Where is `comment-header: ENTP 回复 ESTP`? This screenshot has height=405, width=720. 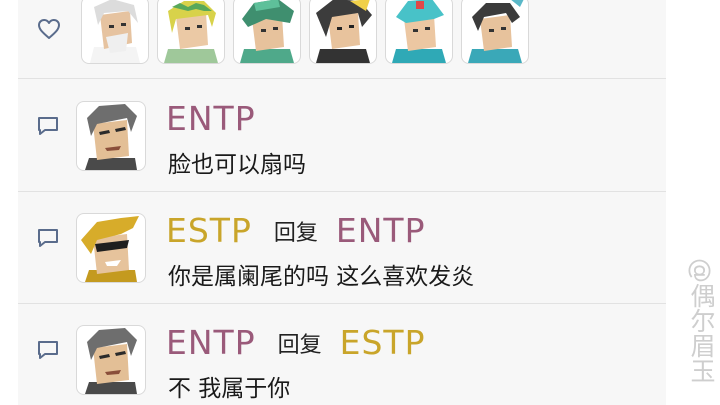
comment-header: ENTP 回复 ESTP is located at coordinates (295, 343).